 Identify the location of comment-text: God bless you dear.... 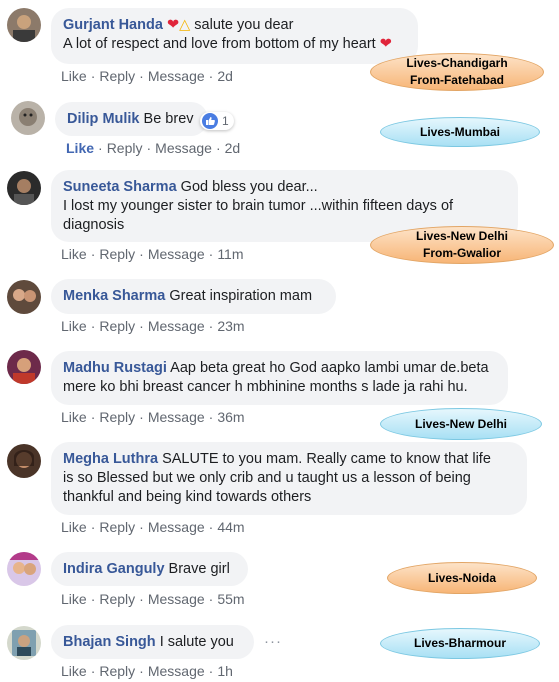
(249, 187).